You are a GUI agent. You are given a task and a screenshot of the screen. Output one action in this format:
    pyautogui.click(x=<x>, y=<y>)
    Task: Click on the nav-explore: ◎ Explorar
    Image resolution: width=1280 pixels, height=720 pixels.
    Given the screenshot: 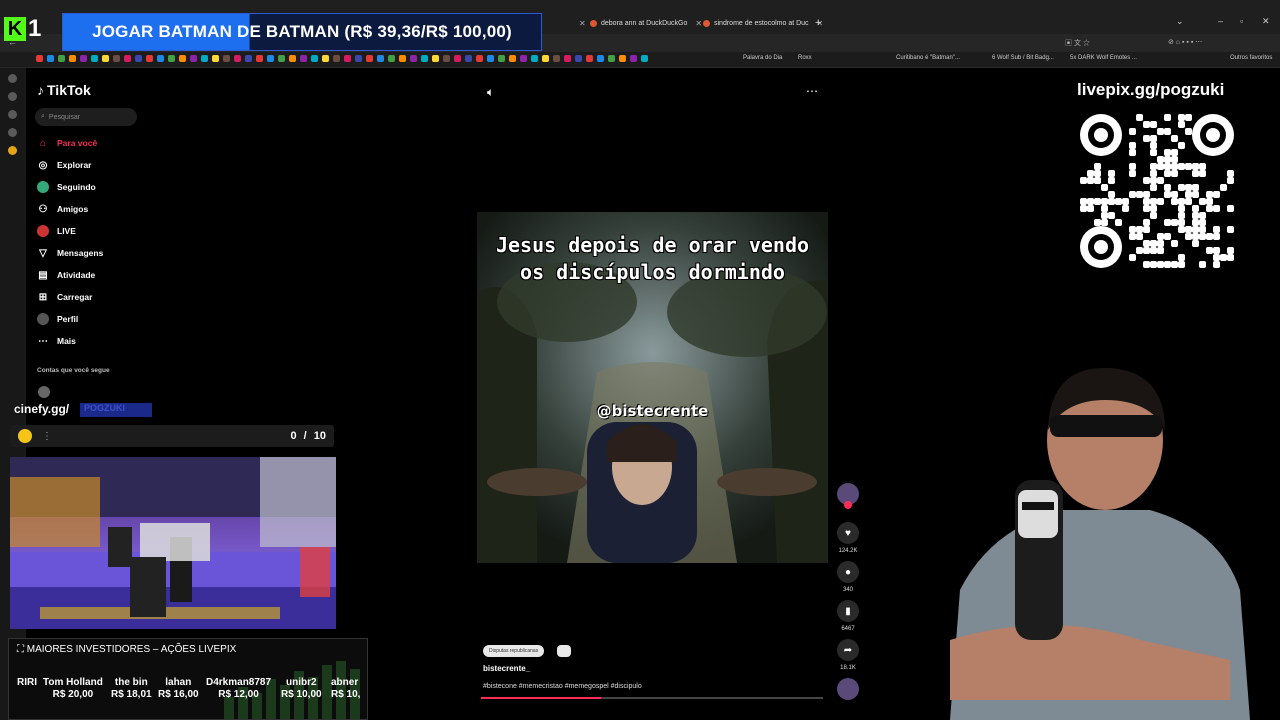 What is the action you would take?
    pyautogui.click(x=64, y=165)
    